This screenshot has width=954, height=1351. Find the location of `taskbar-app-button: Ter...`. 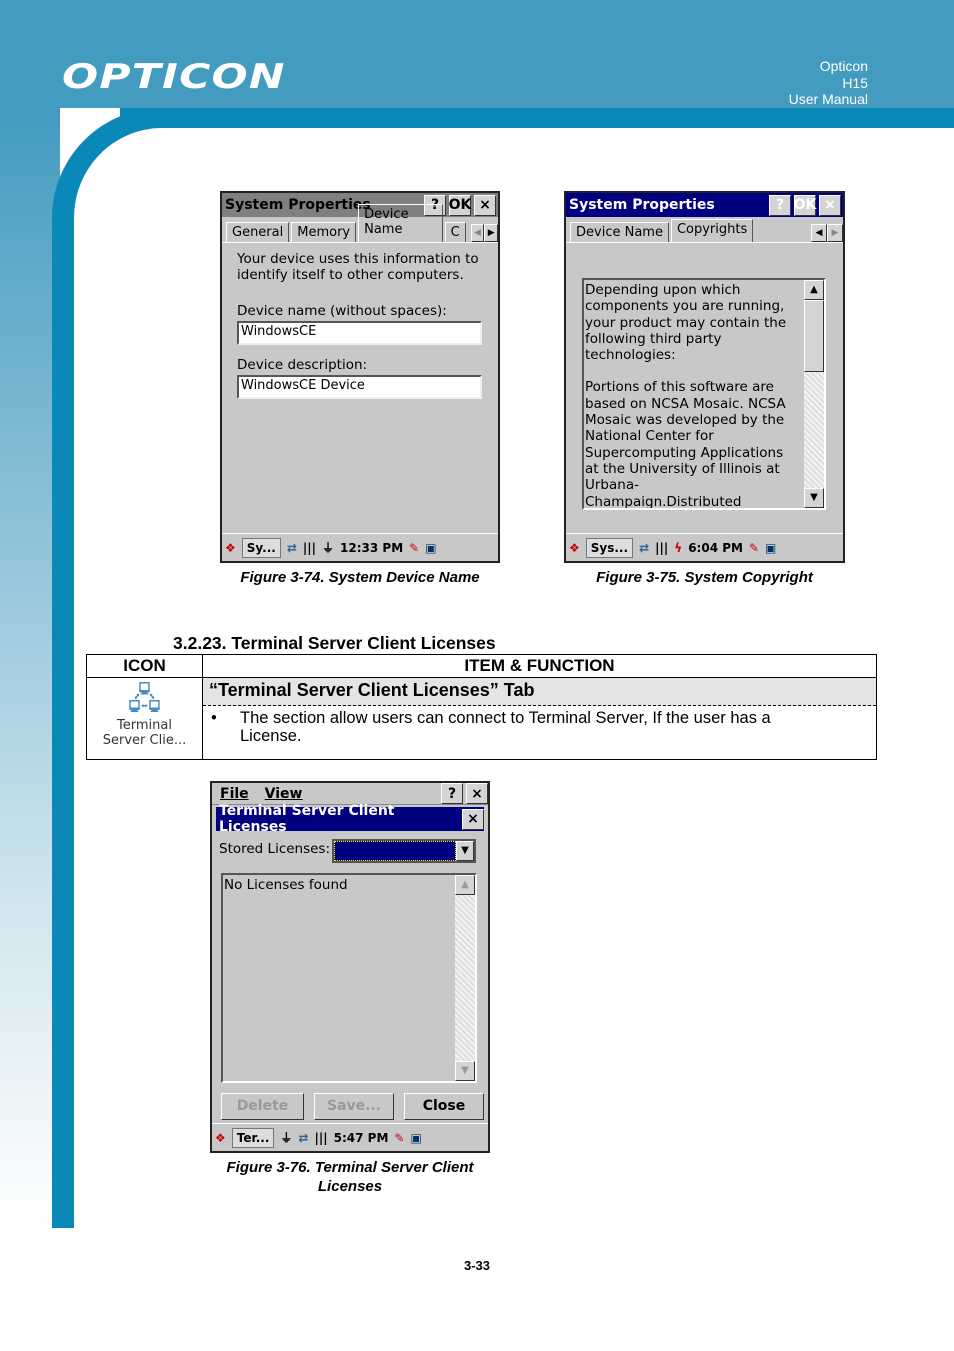

taskbar-app-button: Ter... is located at coordinates (253, 1137).